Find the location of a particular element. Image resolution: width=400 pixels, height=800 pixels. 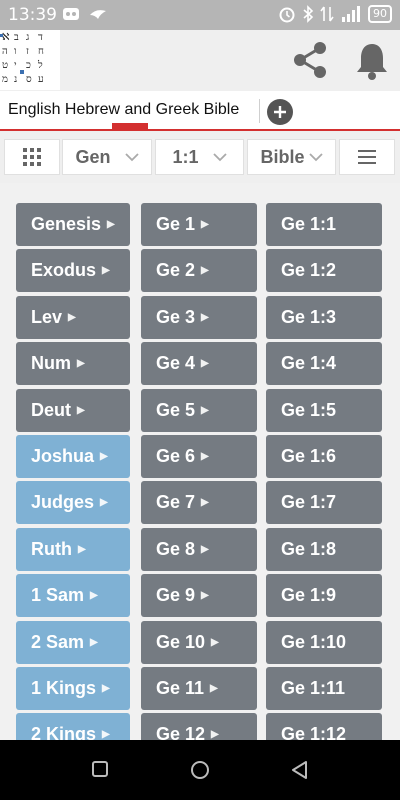

svg-text: י is located at coordinates (15, 65).